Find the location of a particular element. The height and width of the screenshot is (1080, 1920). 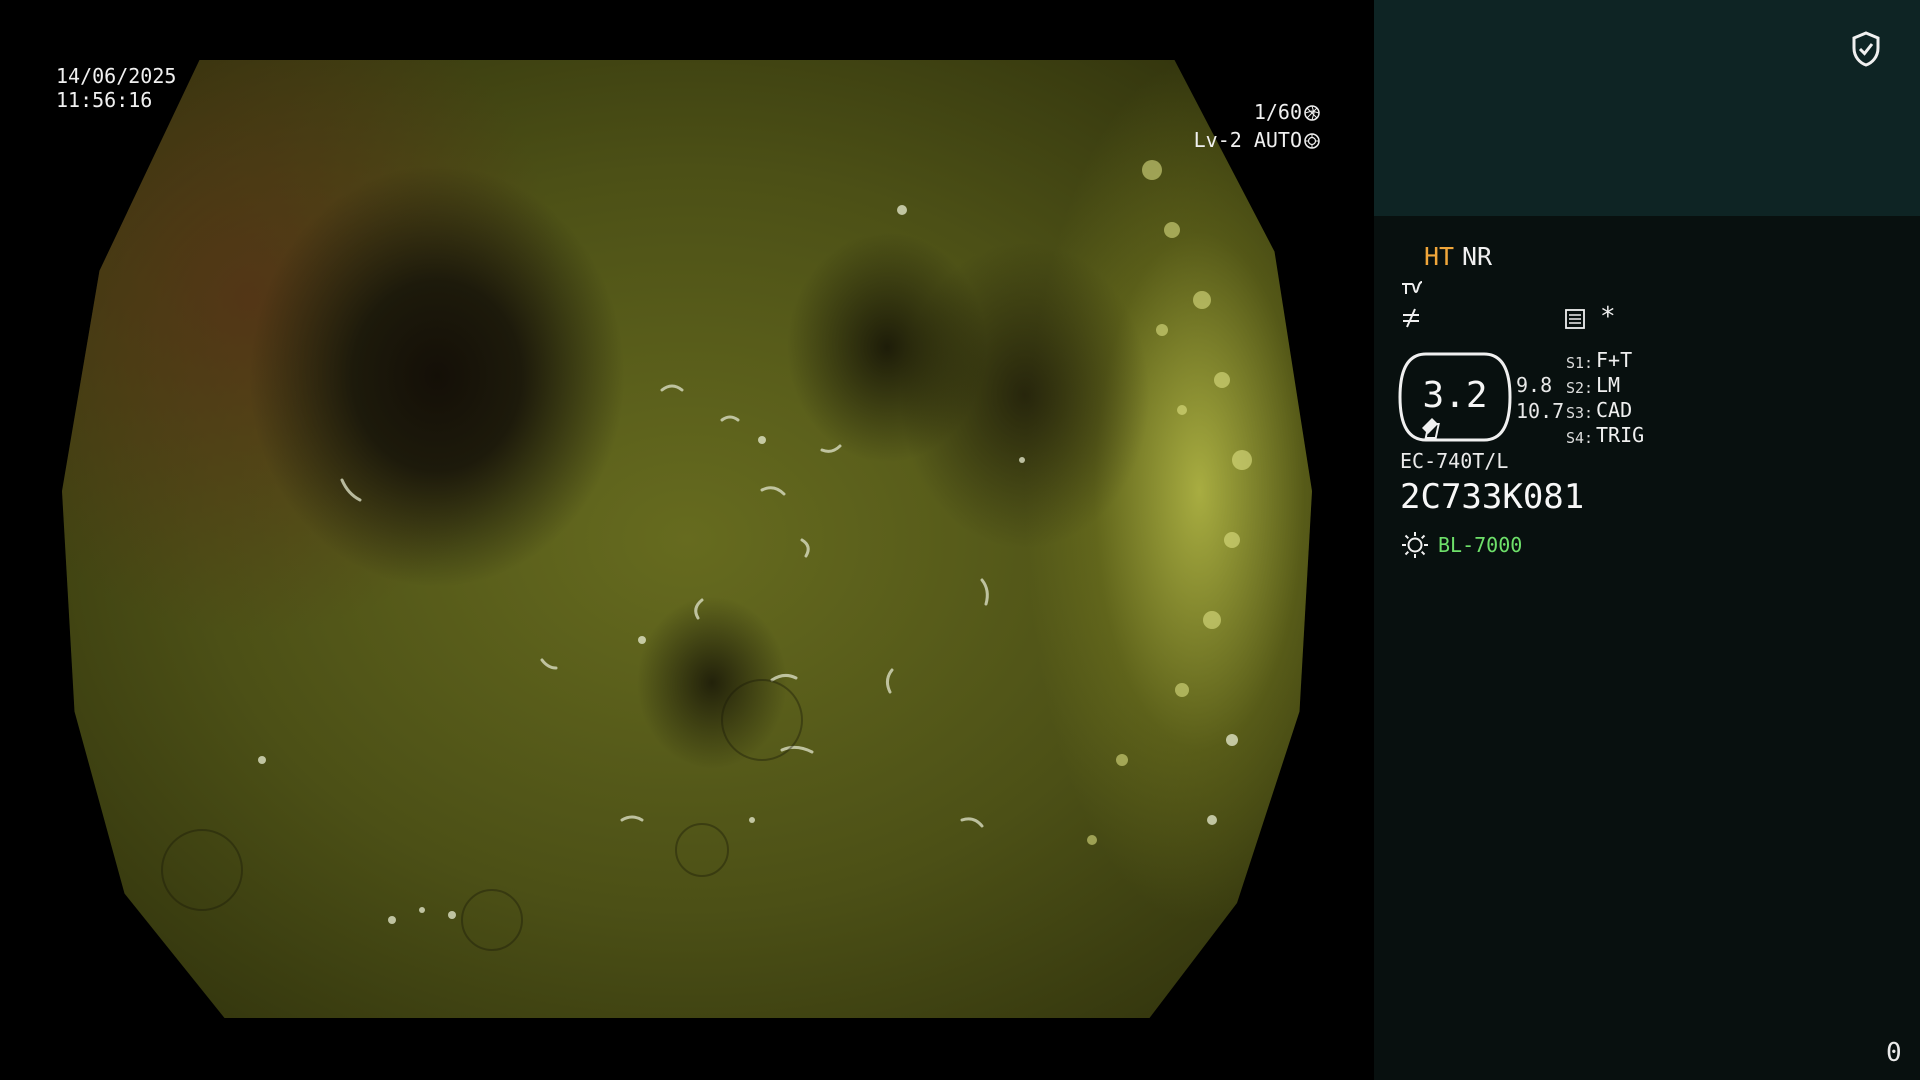

aperture-icon is located at coordinates (1312, 113).